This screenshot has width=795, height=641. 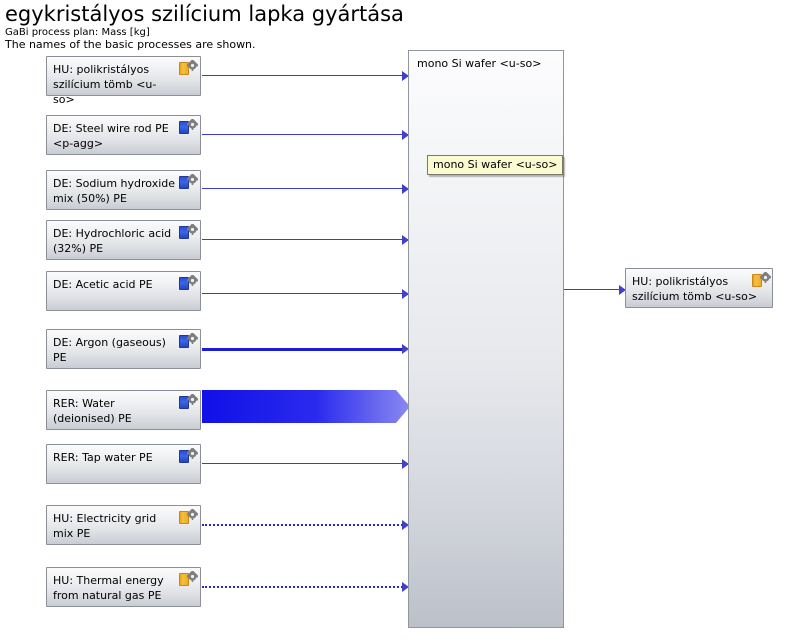 I want to click on input-process-box: DE: Hydrochloric acid (32%) PE, so click(x=123, y=240).